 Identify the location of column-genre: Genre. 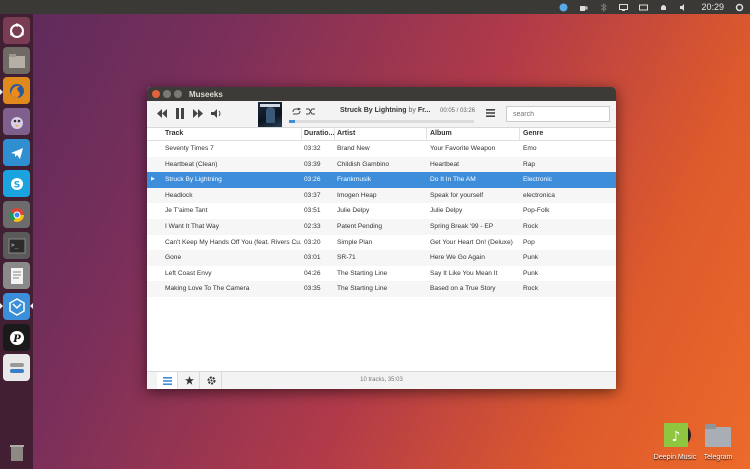
(533, 133).